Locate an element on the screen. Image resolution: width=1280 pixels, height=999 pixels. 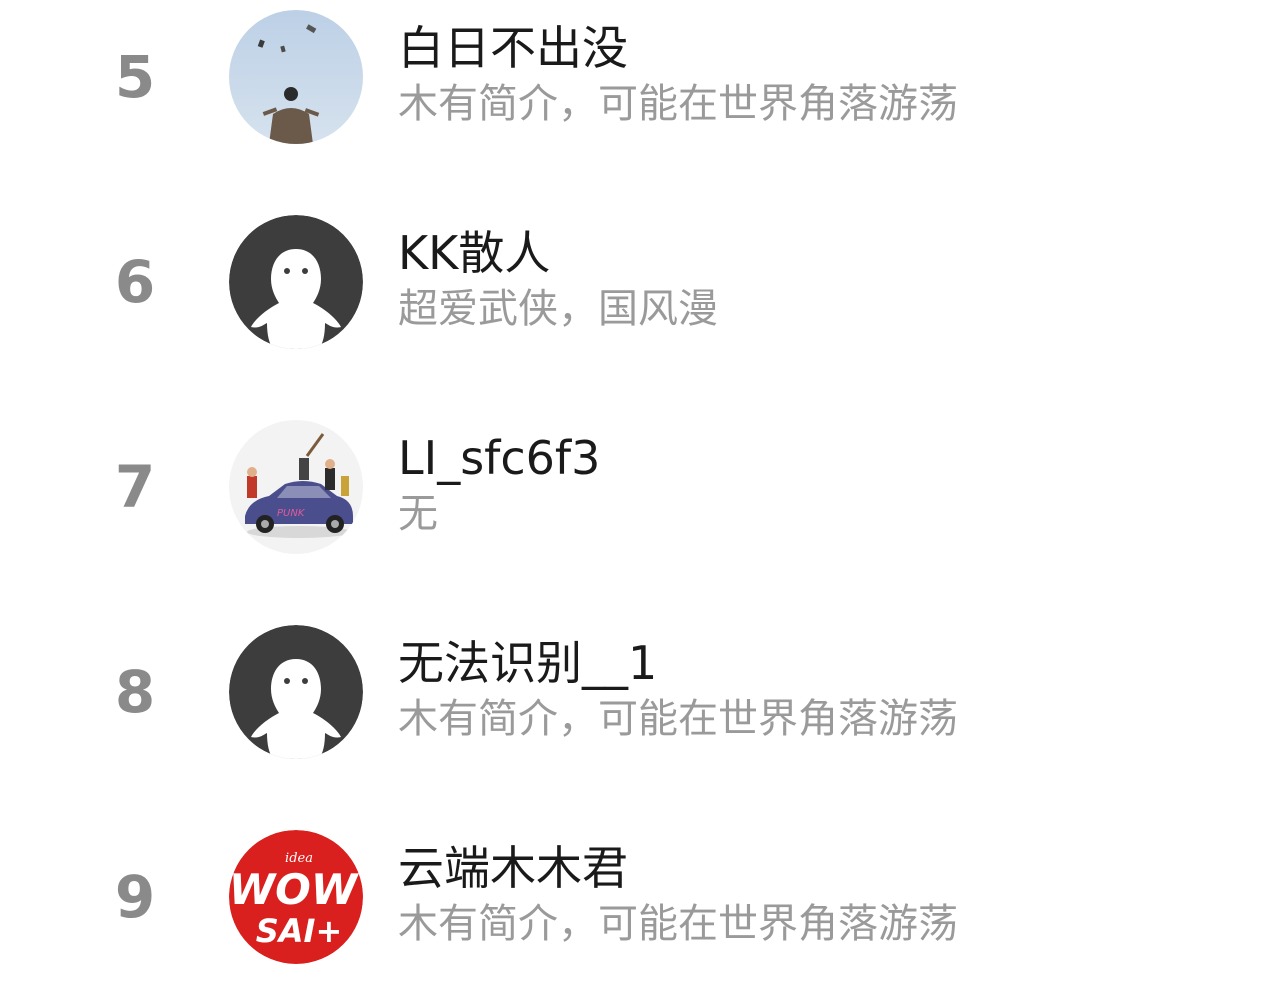
avatar-red-logo: idea WOW SAI+ is located at coordinates (296, 897).